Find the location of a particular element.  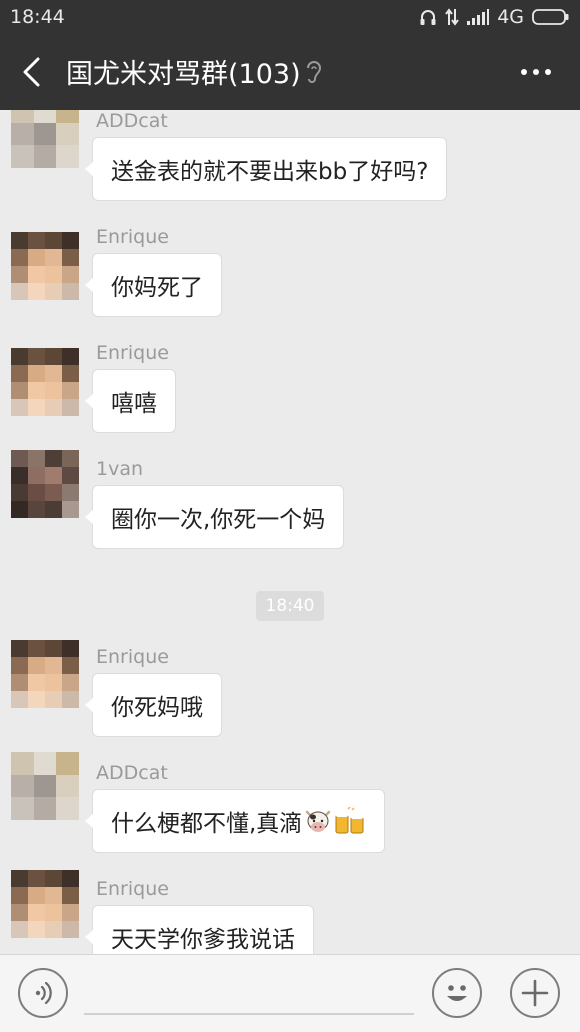

message-text: 什么梗都不懂,真滴 is located at coordinates (207, 824).